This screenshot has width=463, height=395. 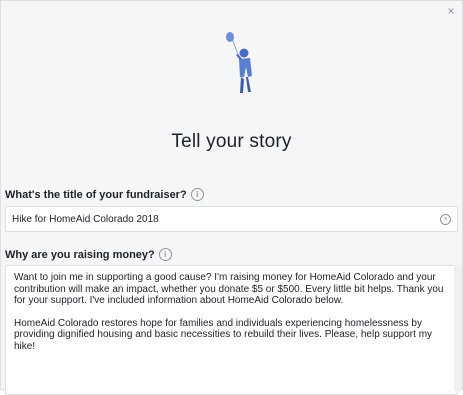 I want to click on reason-label: Why are you raising money? i, so click(x=88, y=254).